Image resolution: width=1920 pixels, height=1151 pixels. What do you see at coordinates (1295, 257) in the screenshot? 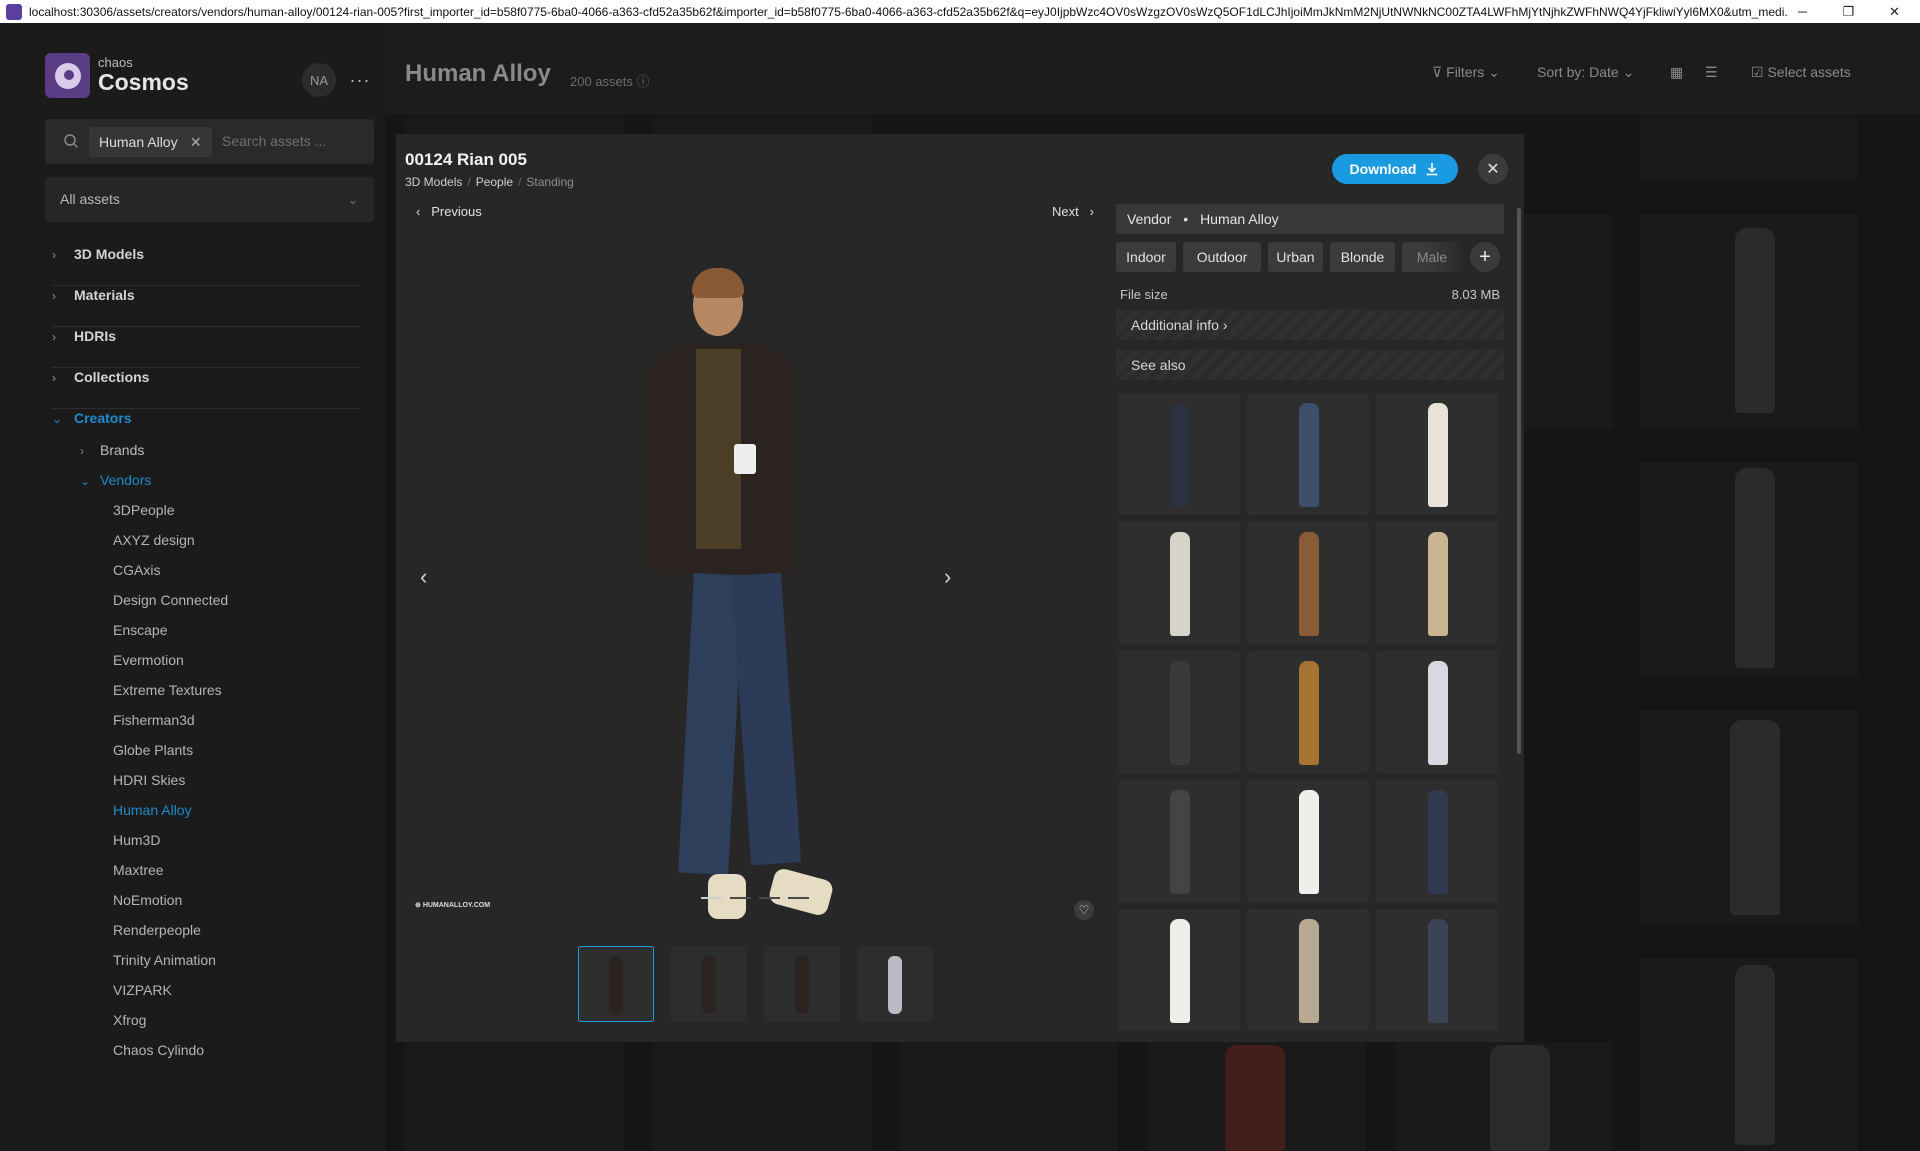
I see `tag-urban: Urban` at bounding box center [1295, 257].